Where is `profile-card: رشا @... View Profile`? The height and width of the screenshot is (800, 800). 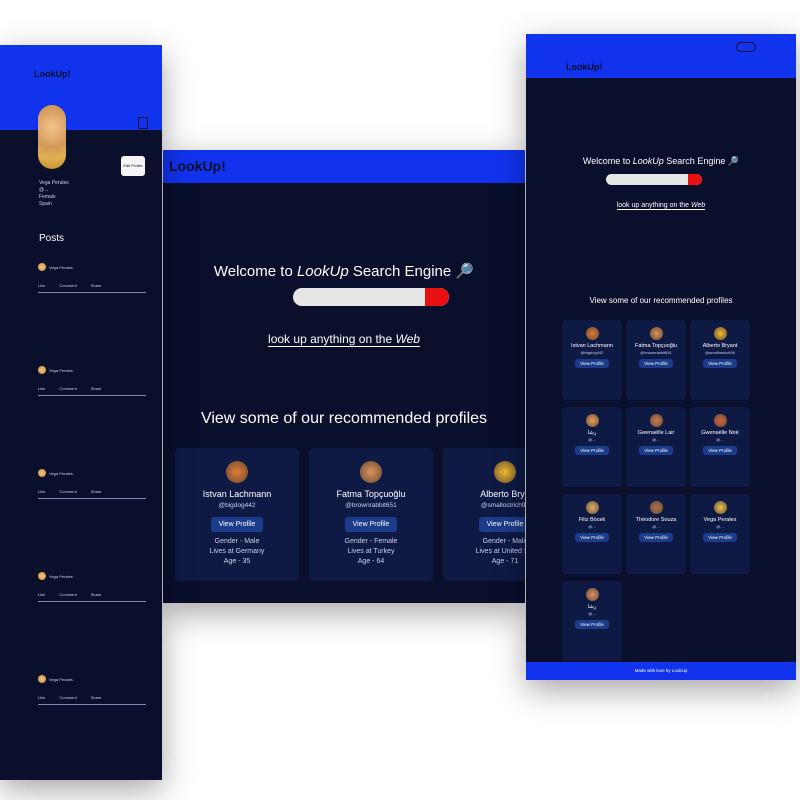 profile-card: رشا @... View Profile is located at coordinates (592, 621).